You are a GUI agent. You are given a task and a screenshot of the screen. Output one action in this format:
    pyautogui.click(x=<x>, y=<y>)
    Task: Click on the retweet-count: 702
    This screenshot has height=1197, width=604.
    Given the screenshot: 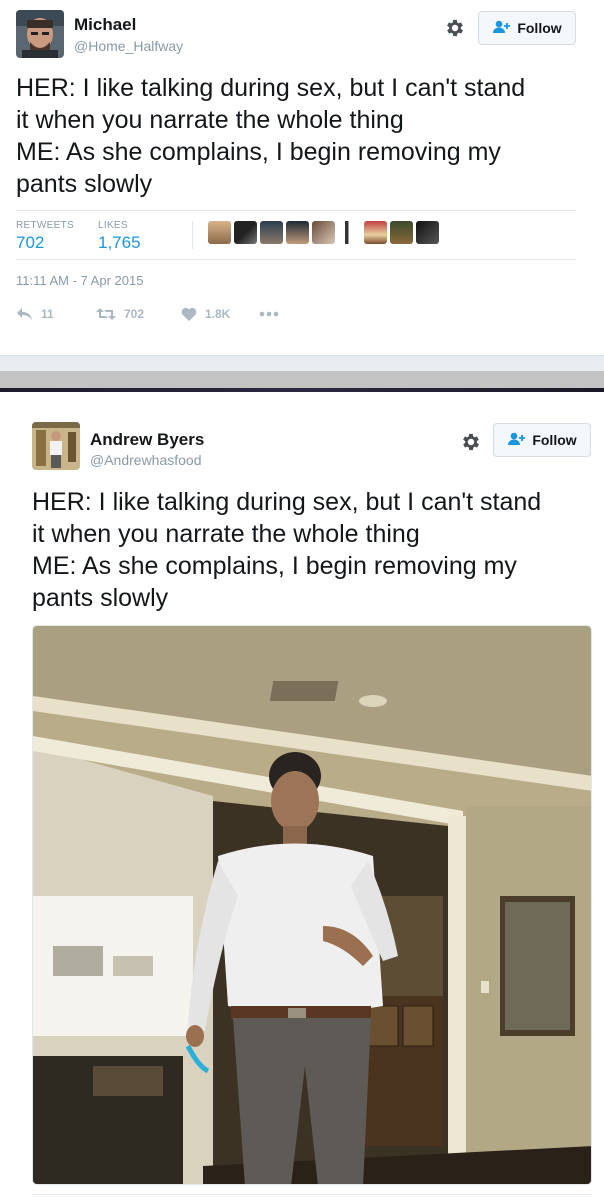 What is the action you would take?
    pyautogui.click(x=134, y=314)
    